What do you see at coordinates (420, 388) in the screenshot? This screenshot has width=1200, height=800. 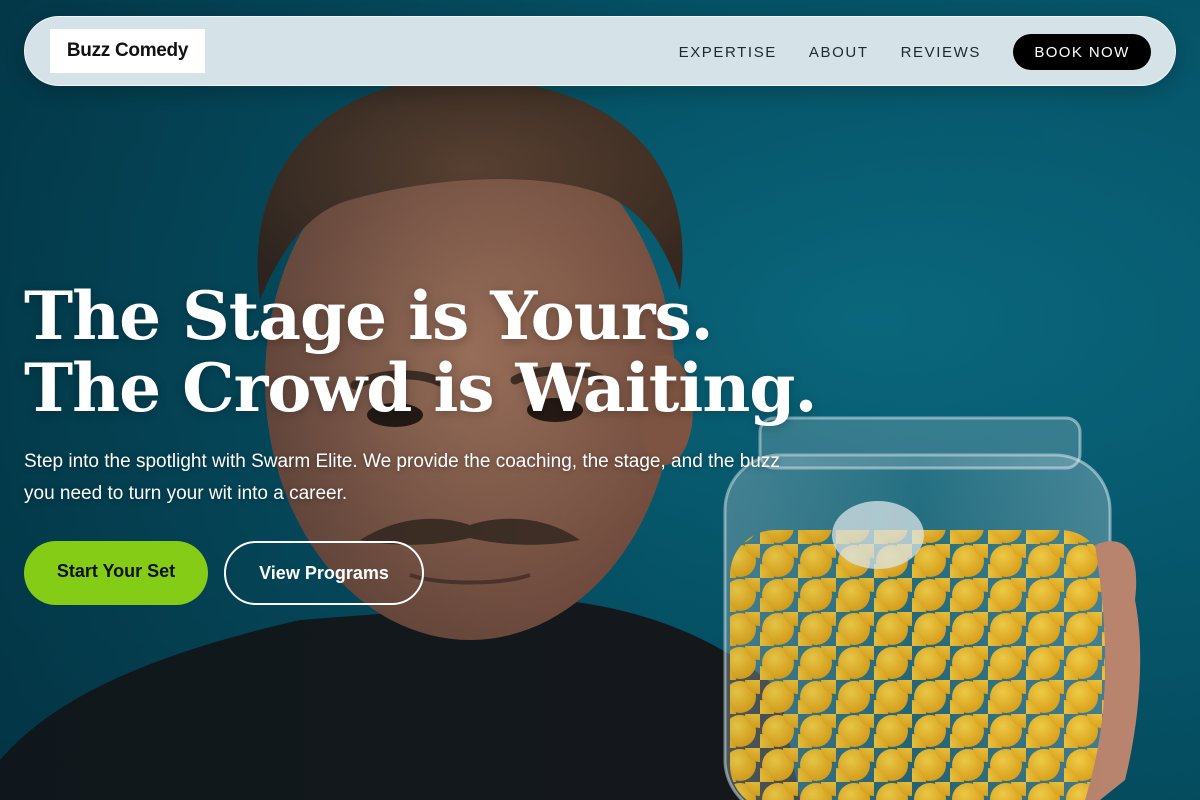 I see `headline-line-2: The Crowd is Waiting.` at bounding box center [420, 388].